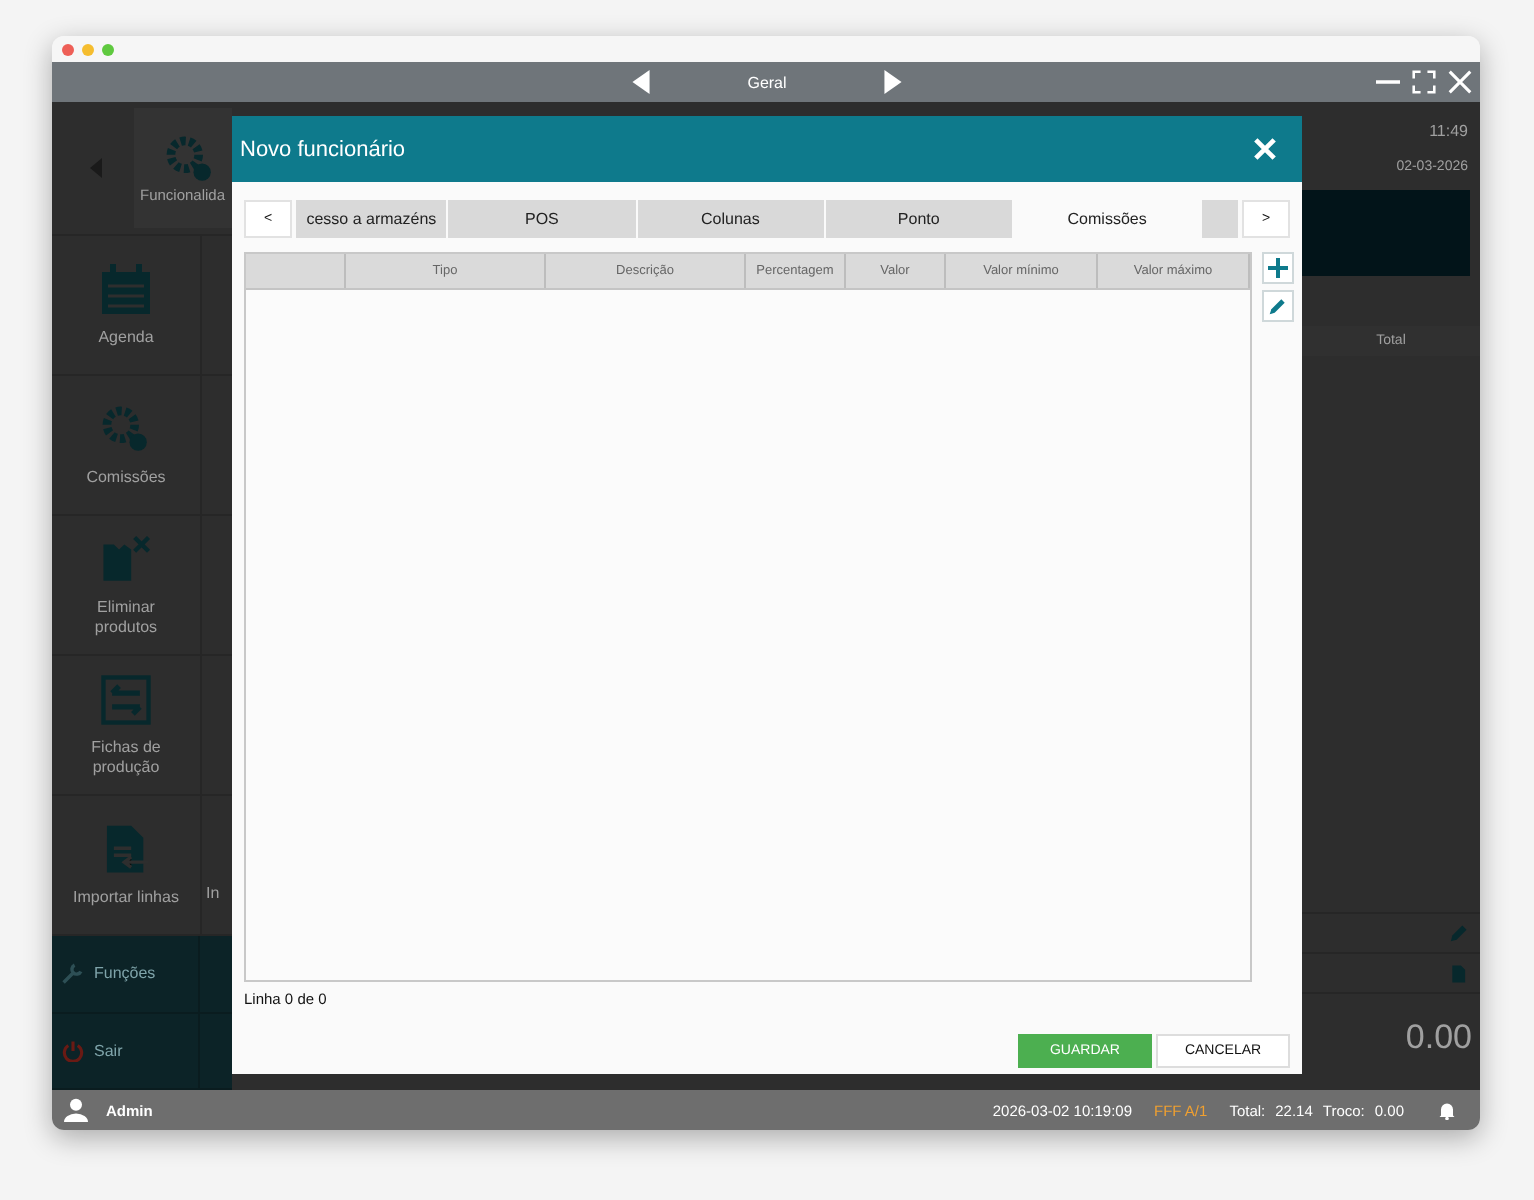 The height and width of the screenshot is (1200, 1534). I want to click on dialog-title: Novo funcionário, so click(324, 149).